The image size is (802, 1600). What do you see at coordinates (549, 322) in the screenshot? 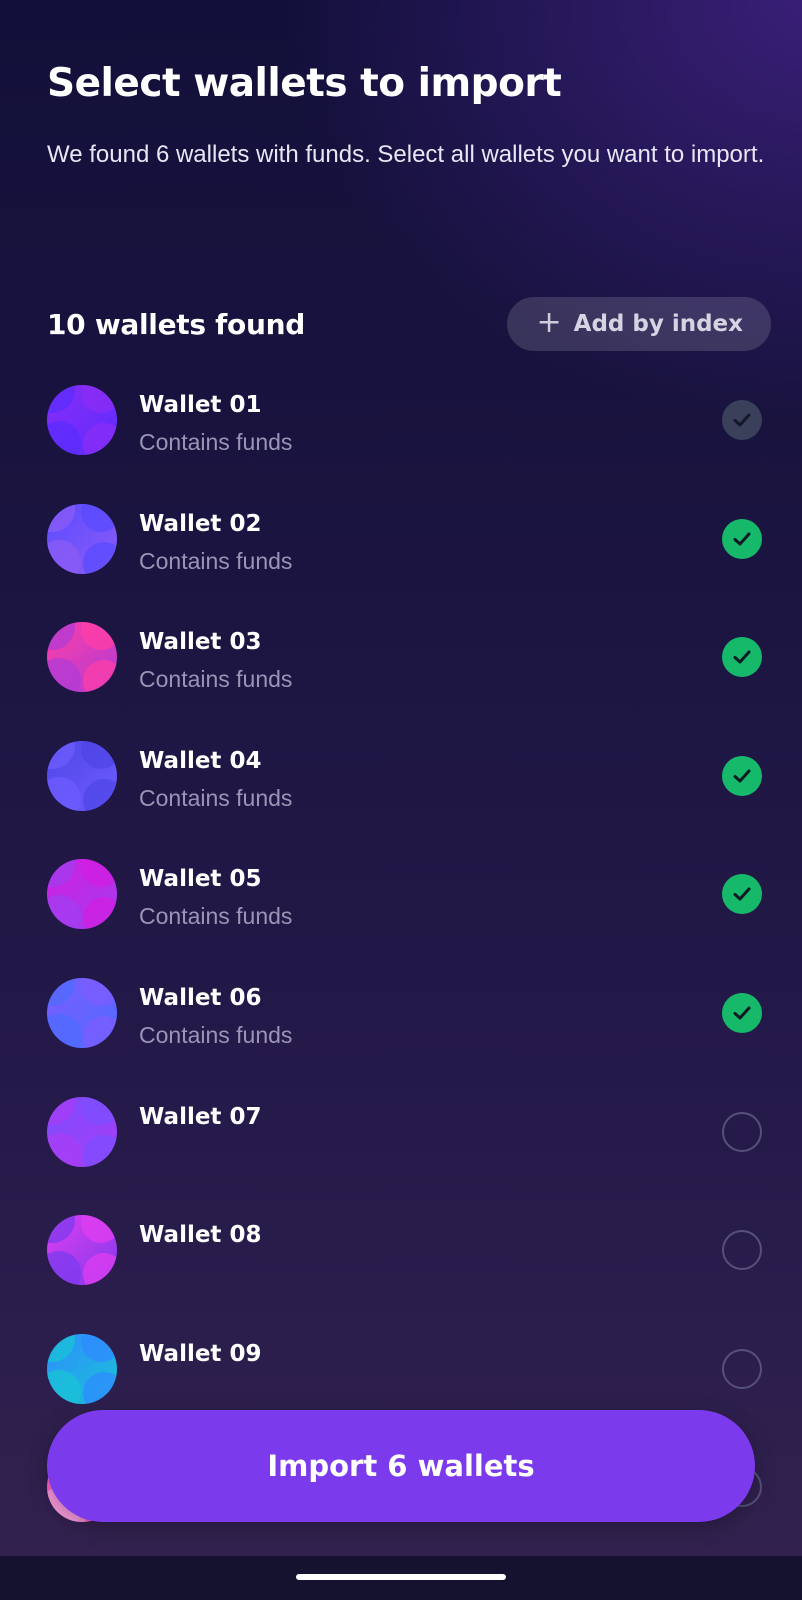
I see `plus-icon: +` at bounding box center [549, 322].